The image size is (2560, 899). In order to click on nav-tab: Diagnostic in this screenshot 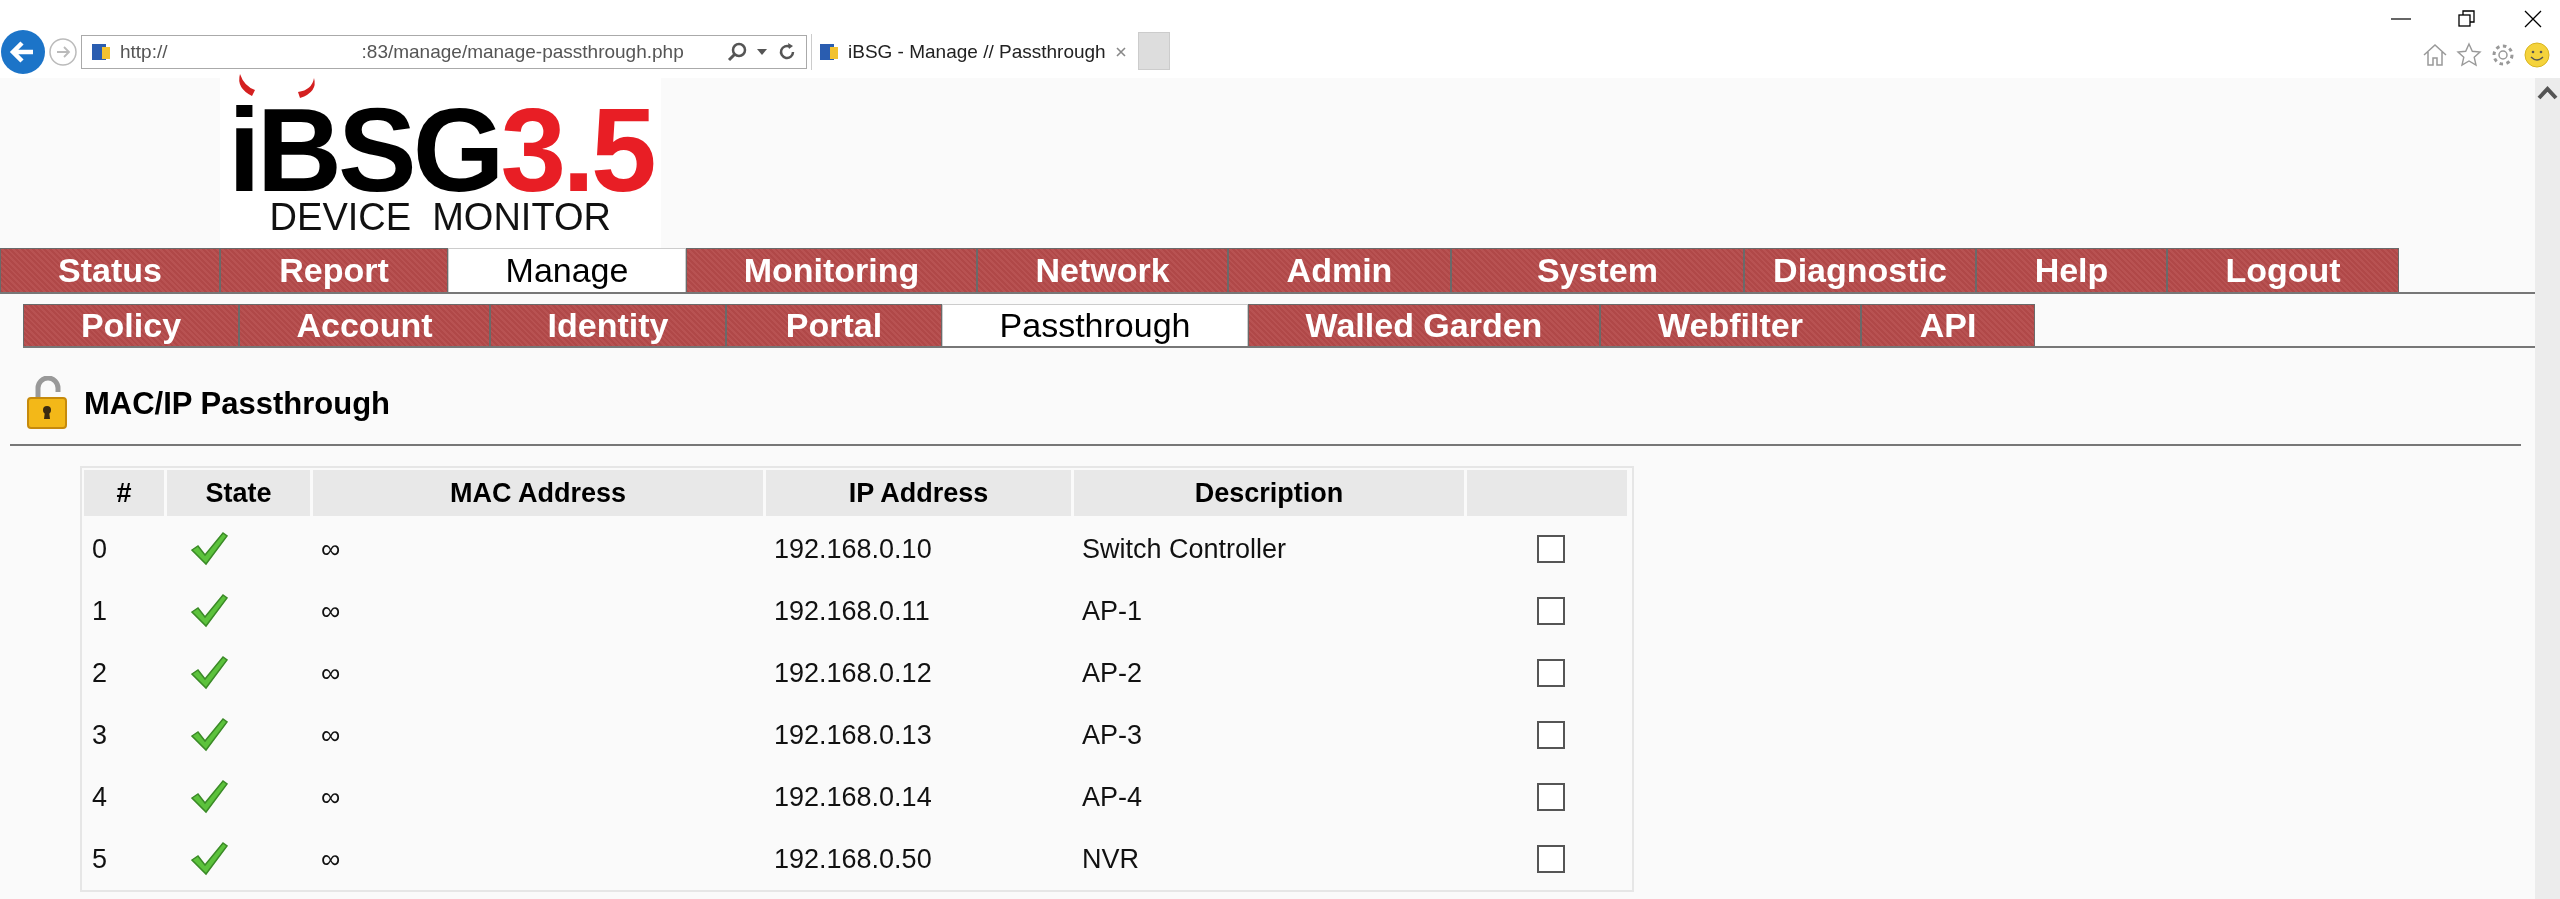, I will do `click(1860, 270)`.